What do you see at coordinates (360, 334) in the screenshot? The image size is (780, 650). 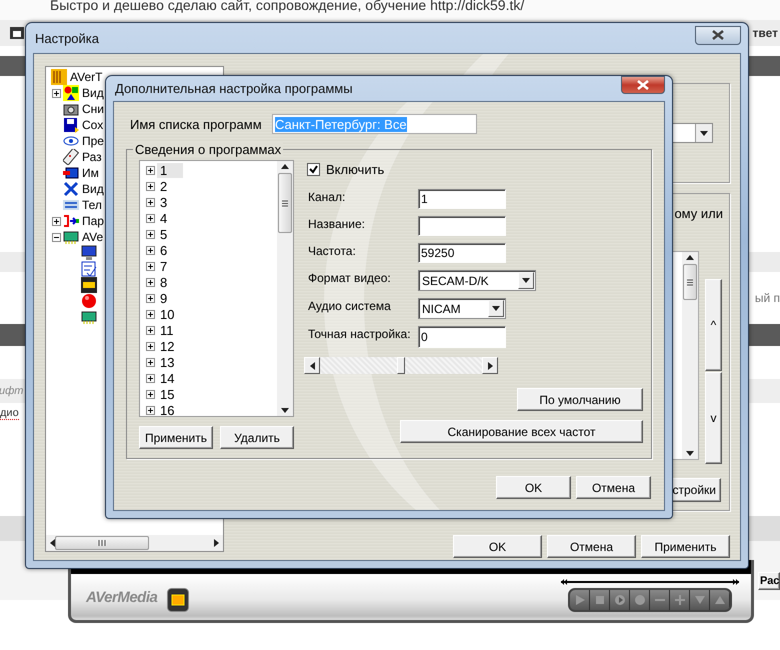 I see `field-label: Точная настройка:` at bounding box center [360, 334].